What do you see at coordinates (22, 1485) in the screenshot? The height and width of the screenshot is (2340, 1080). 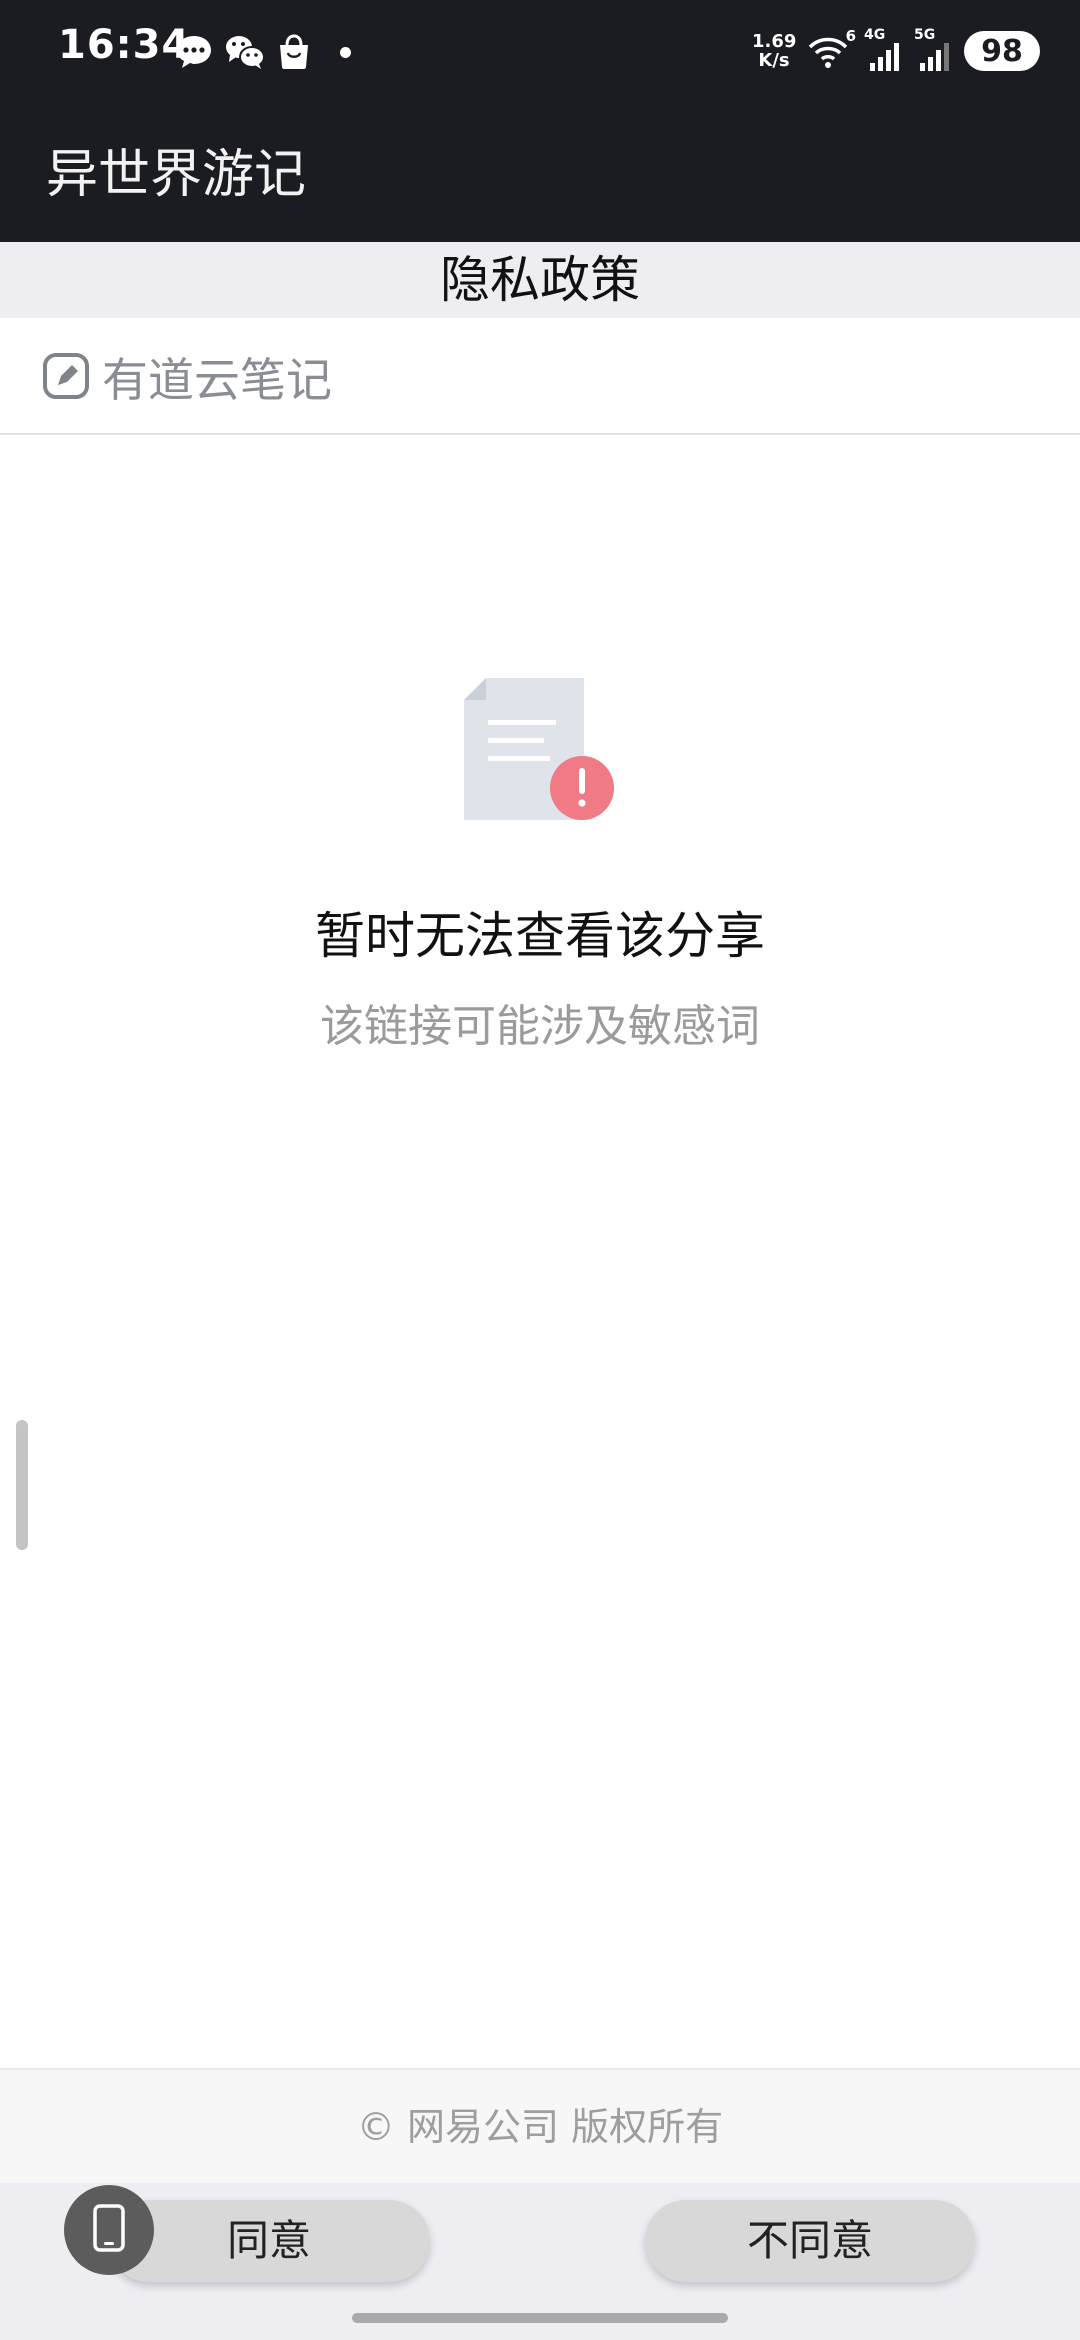 I see `scrollbar-thumb` at bounding box center [22, 1485].